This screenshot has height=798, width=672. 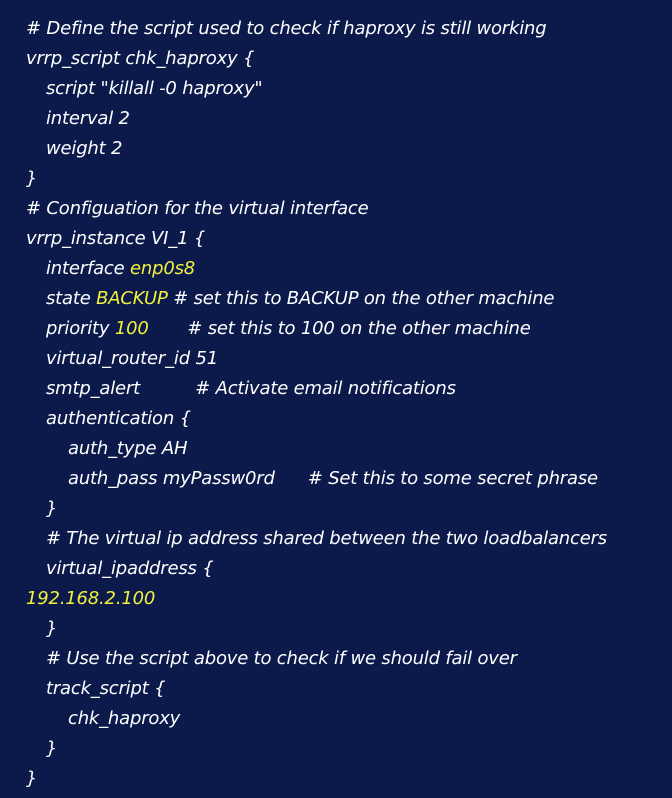 What do you see at coordinates (336, 449) in the screenshot?
I see `code-line: auth_type AH` at bounding box center [336, 449].